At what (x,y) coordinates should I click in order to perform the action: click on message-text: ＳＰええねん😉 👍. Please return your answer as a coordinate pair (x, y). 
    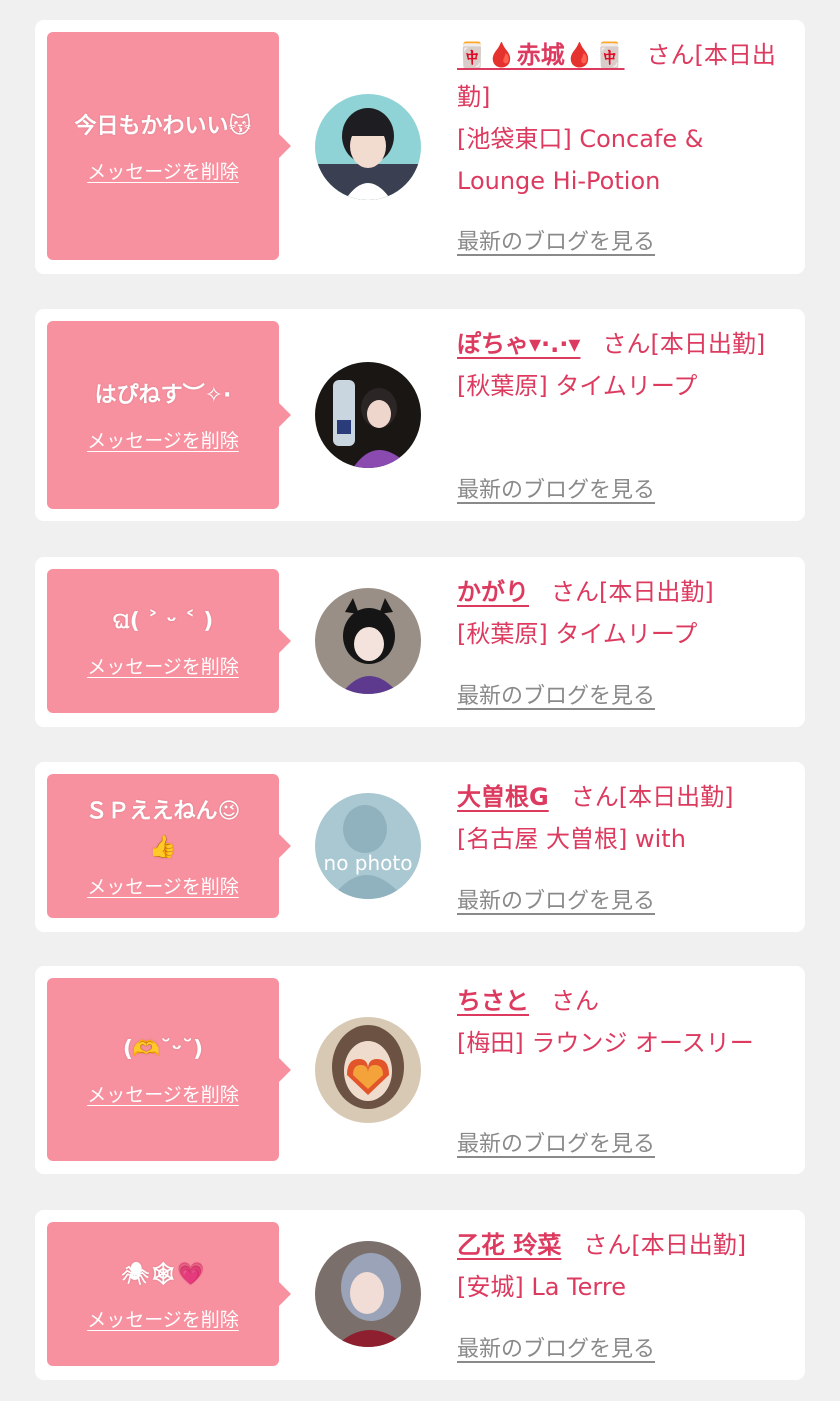
    Looking at the image, I should click on (163, 829).